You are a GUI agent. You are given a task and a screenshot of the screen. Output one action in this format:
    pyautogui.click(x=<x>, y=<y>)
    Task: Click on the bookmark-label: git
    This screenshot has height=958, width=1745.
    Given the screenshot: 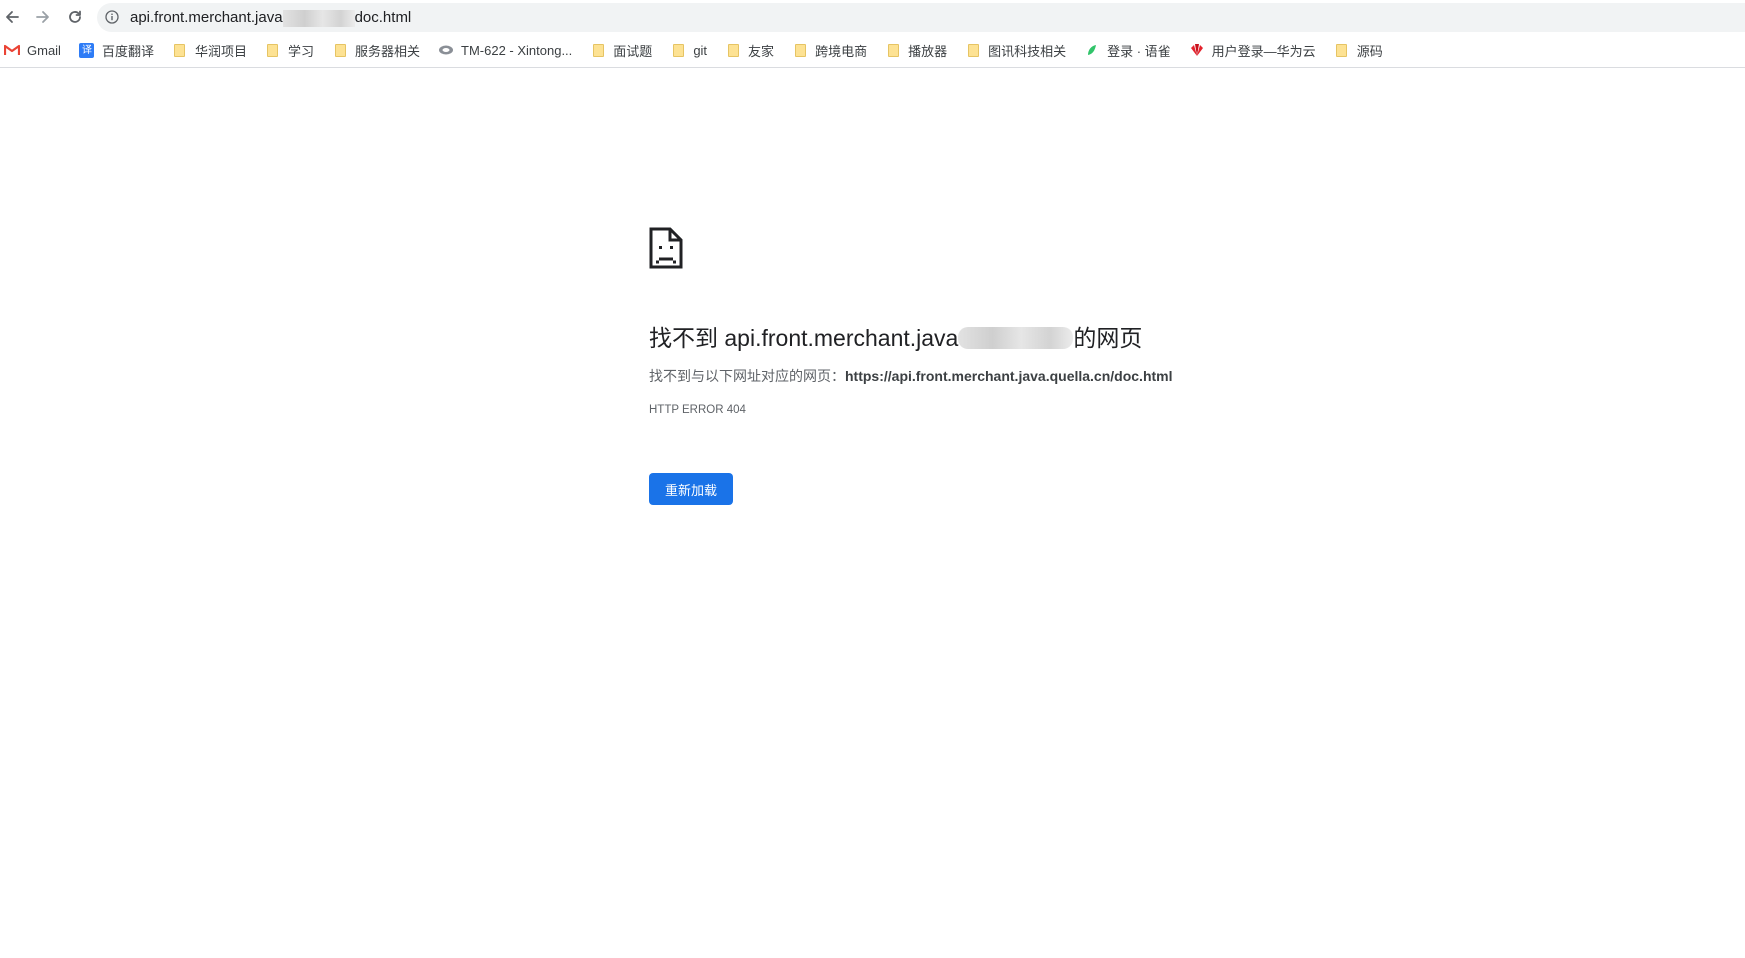 What is the action you would take?
    pyautogui.click(x=700, y=50)
    